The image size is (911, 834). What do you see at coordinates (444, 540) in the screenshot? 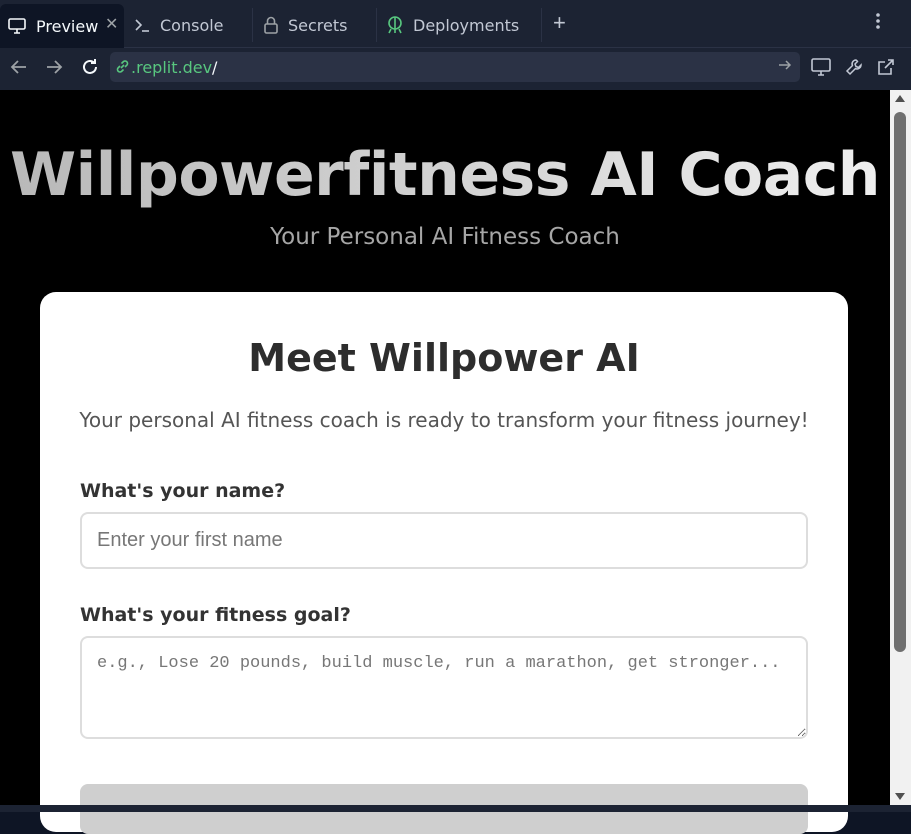
I see `name-input` at bounding box center [444, 540].